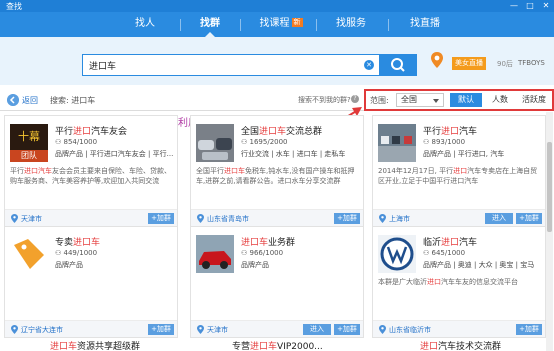  Describe the element at coordinates (355, 99) in the screenshot. I see `help-icon: ?` at that location.